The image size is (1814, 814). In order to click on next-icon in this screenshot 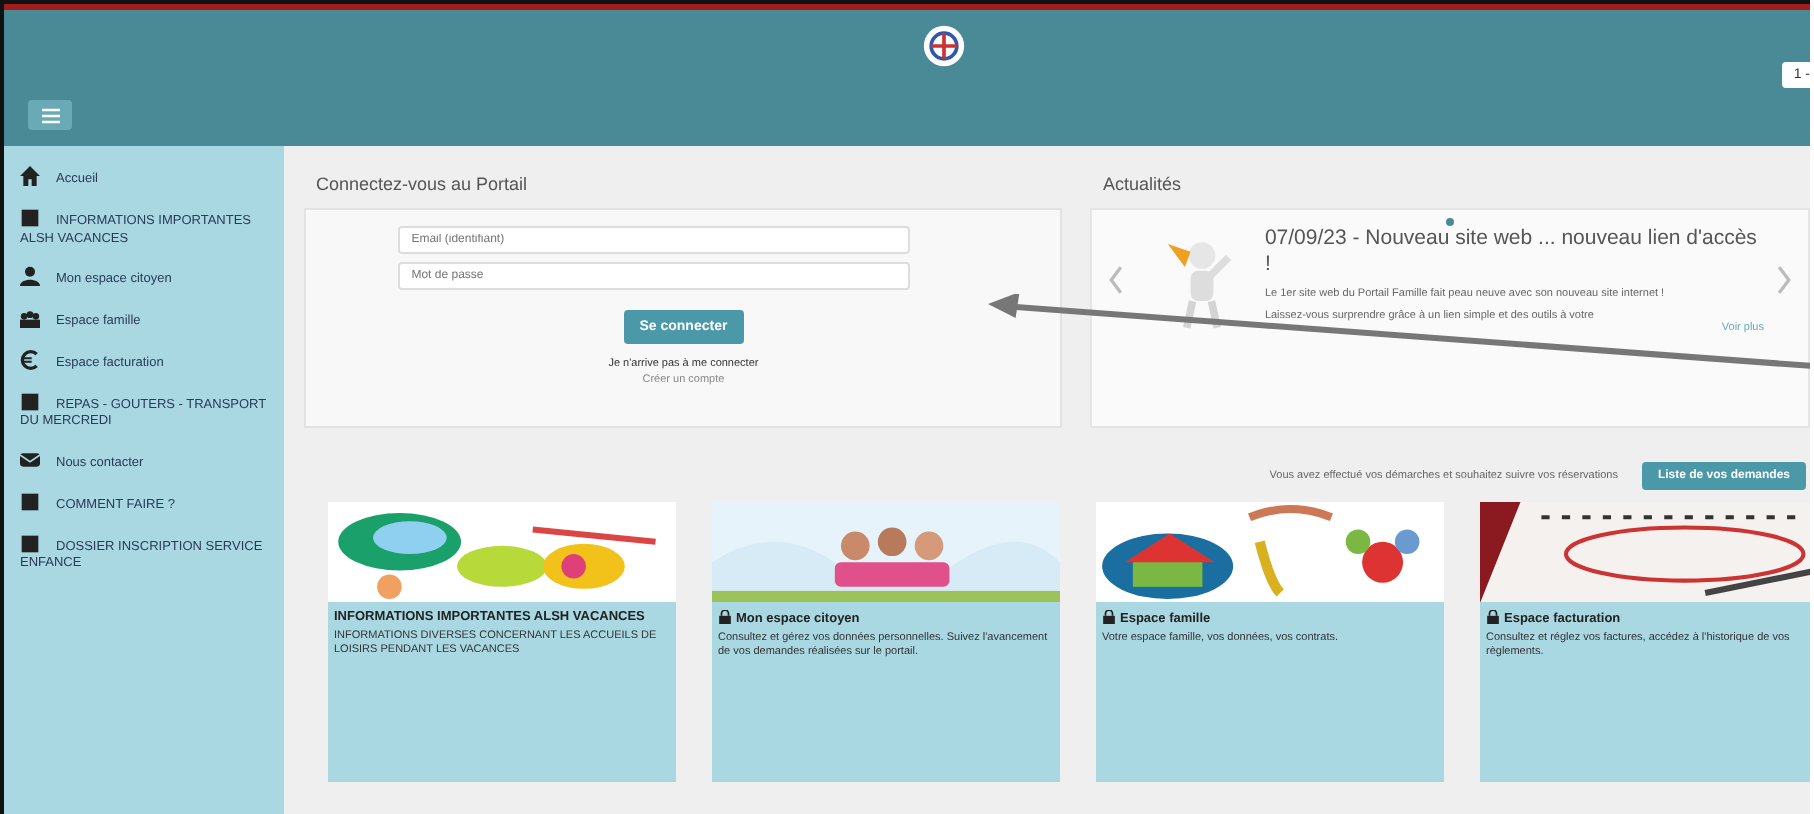, I will do `click(1784, 280)`.